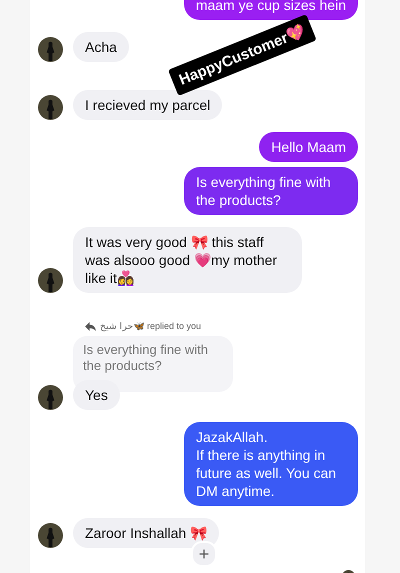 This screenshot has height=573, width=400. I want to click on reply-icon, so click(90, 326).